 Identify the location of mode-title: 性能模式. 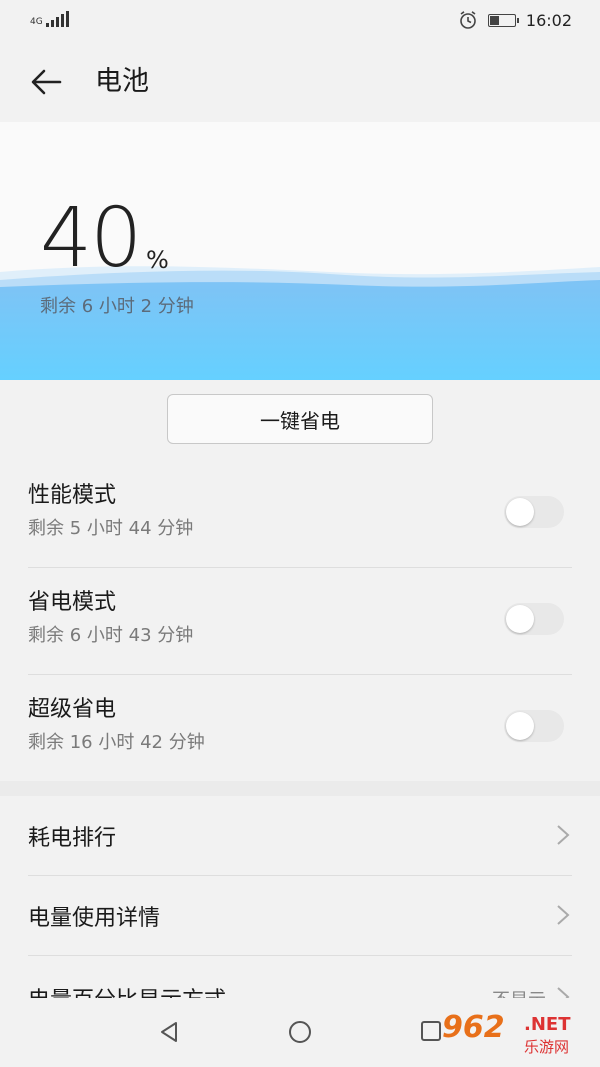
(72, 495).